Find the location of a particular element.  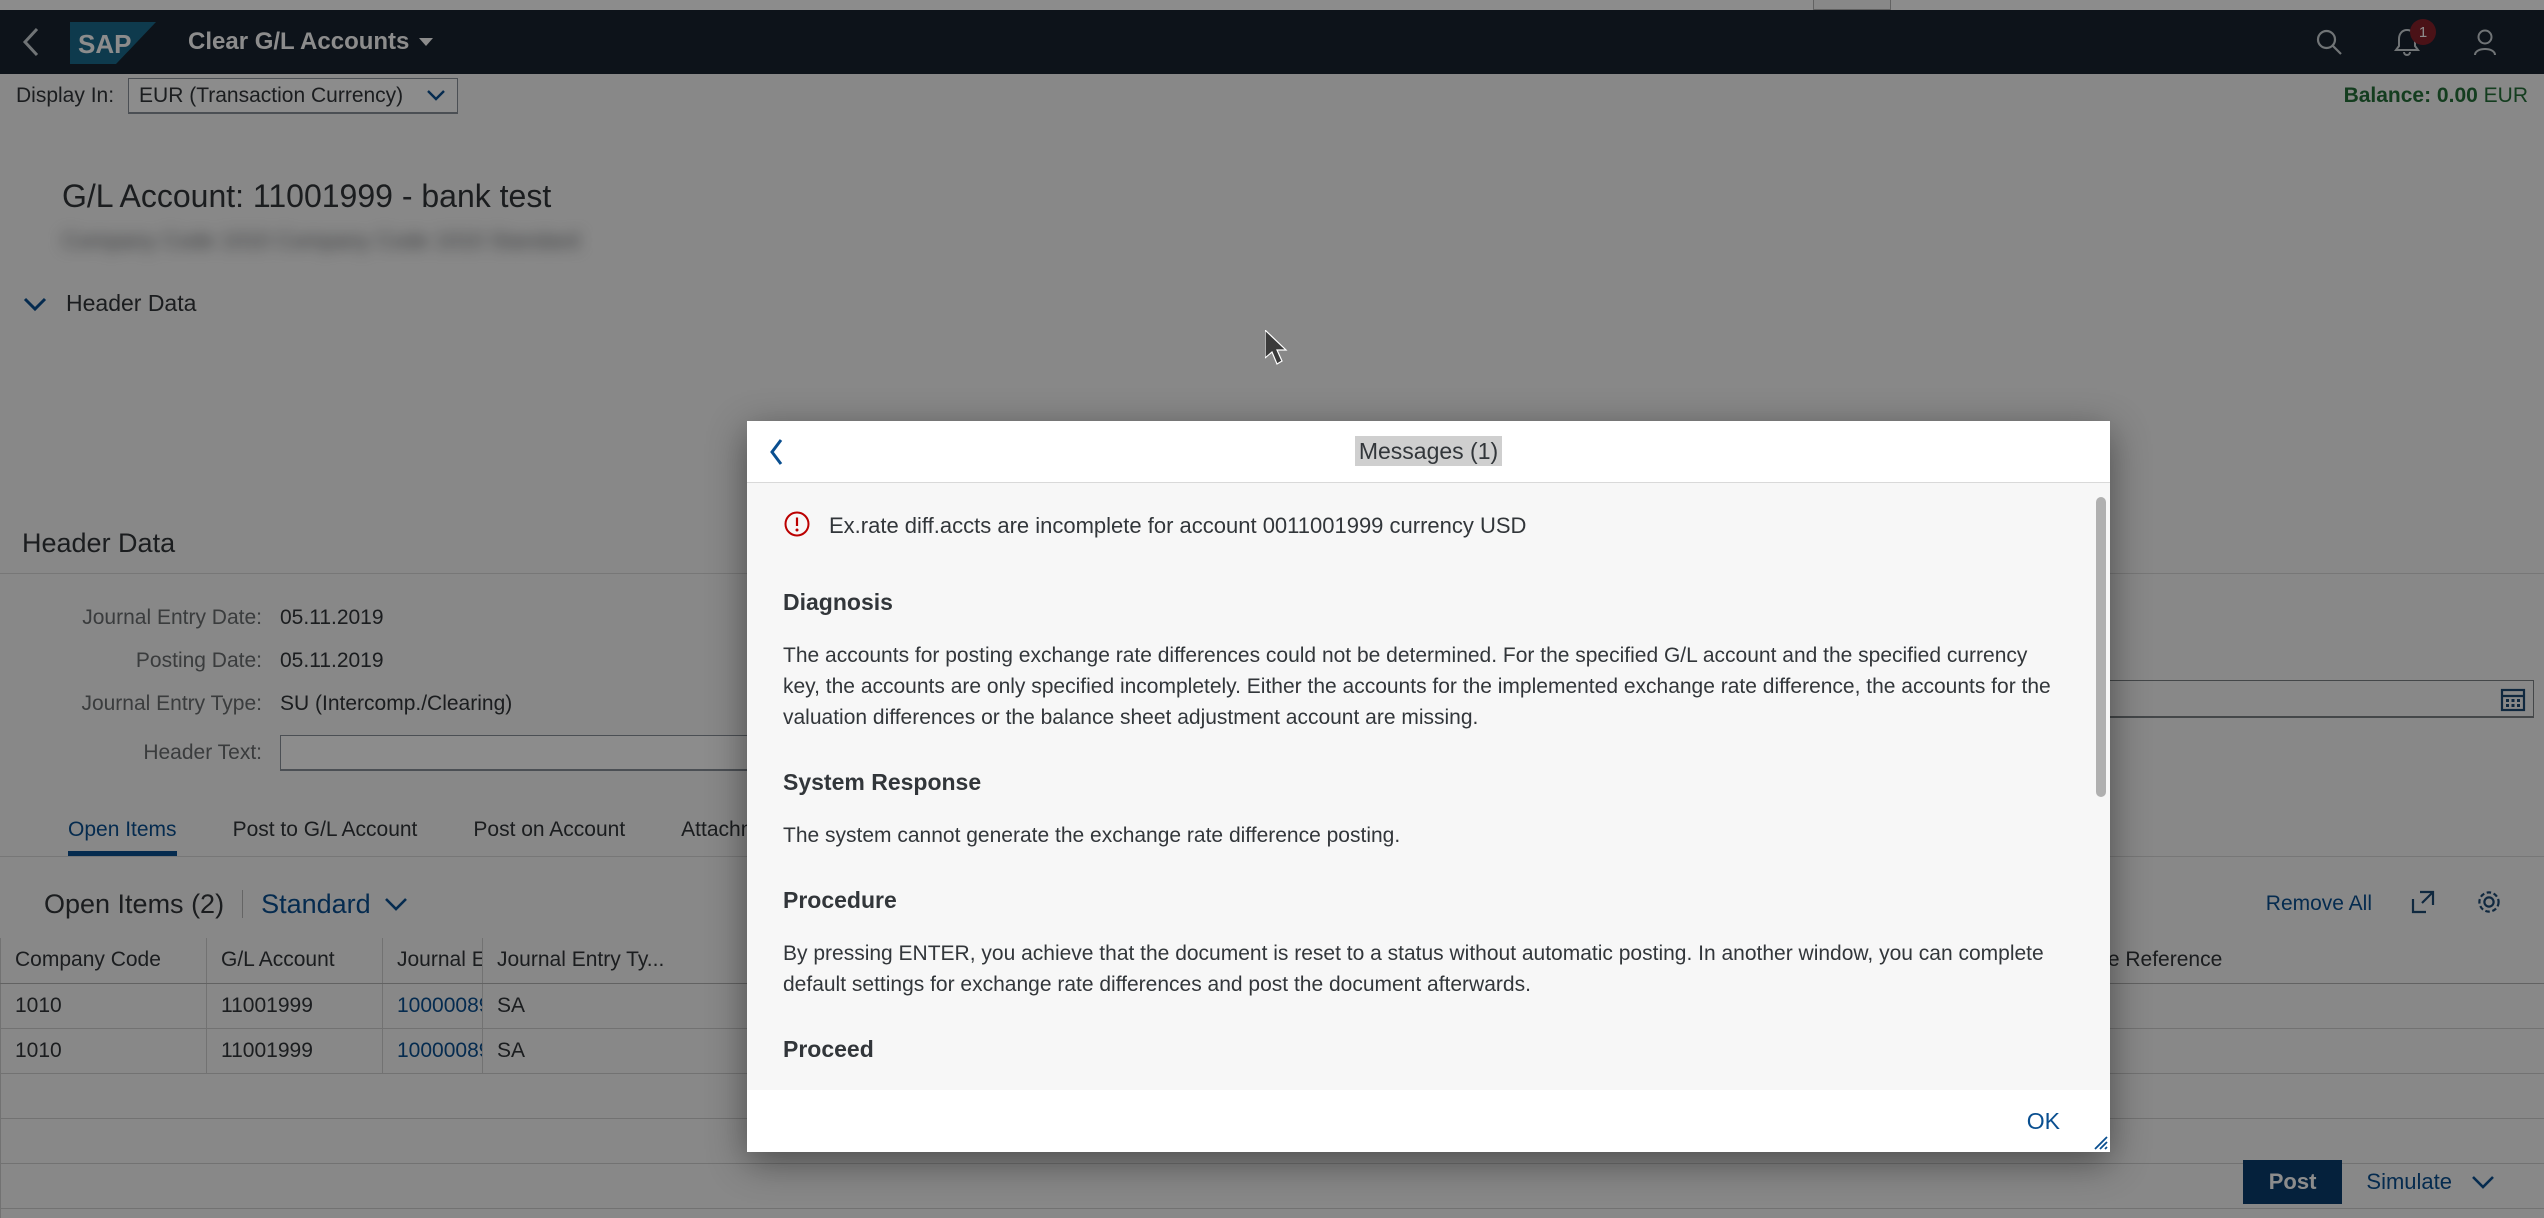

dialog-header: Messages (1) is located at coordinates (1428, 452).